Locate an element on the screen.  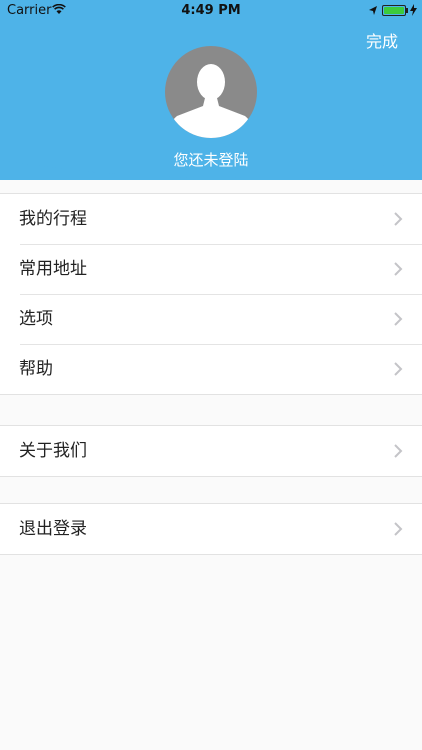
menu-item-label: 退出登录 is located at coordinates (53, 529).